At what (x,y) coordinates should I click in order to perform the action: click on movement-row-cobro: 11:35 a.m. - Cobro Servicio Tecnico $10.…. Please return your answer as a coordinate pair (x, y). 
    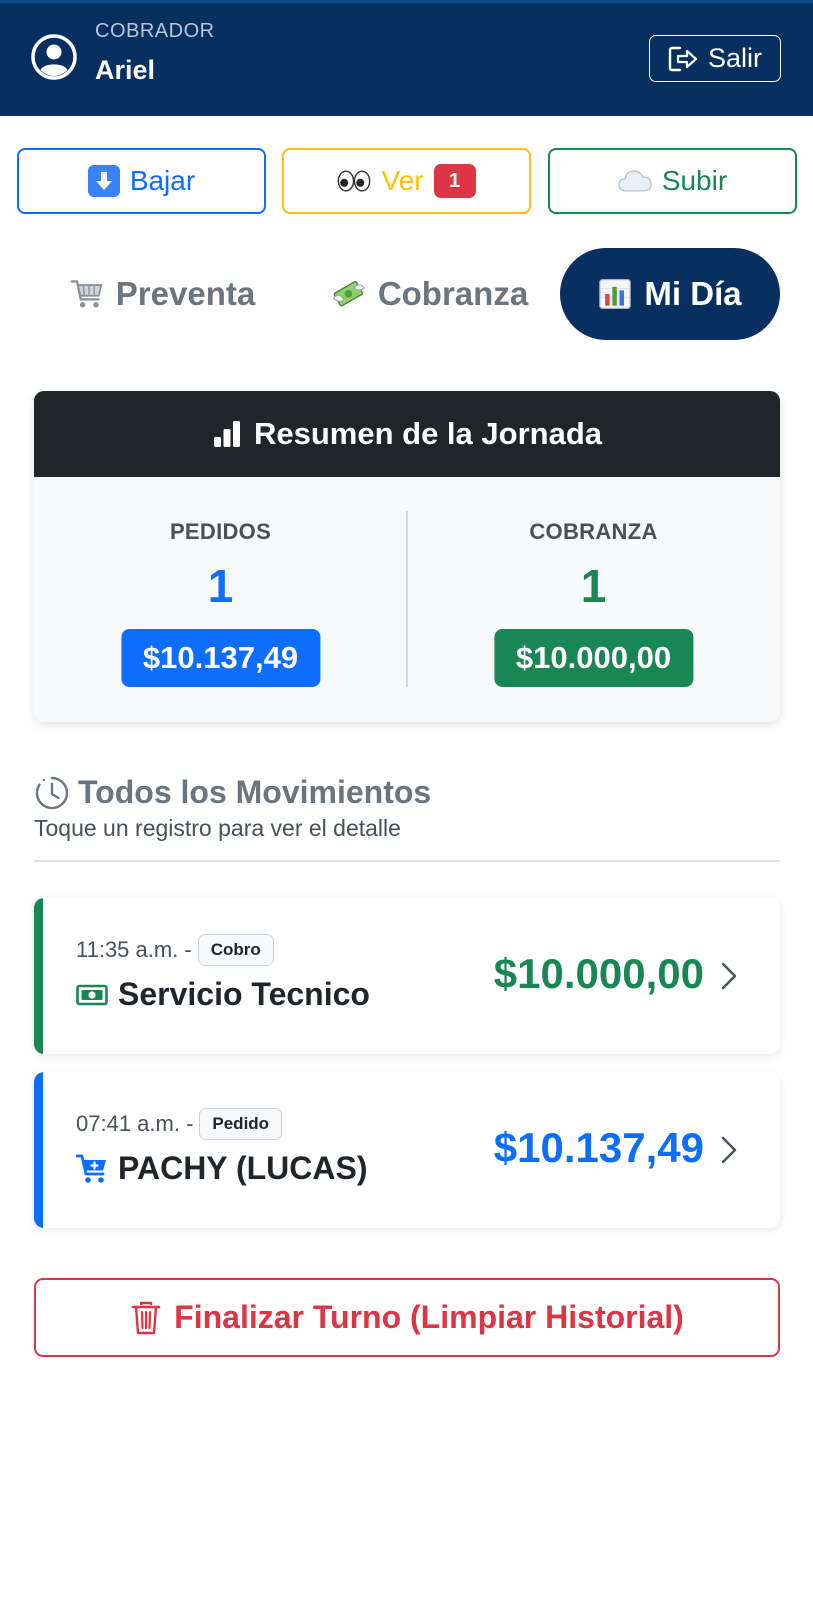
    Looking at the image, I should click on (407, 976).